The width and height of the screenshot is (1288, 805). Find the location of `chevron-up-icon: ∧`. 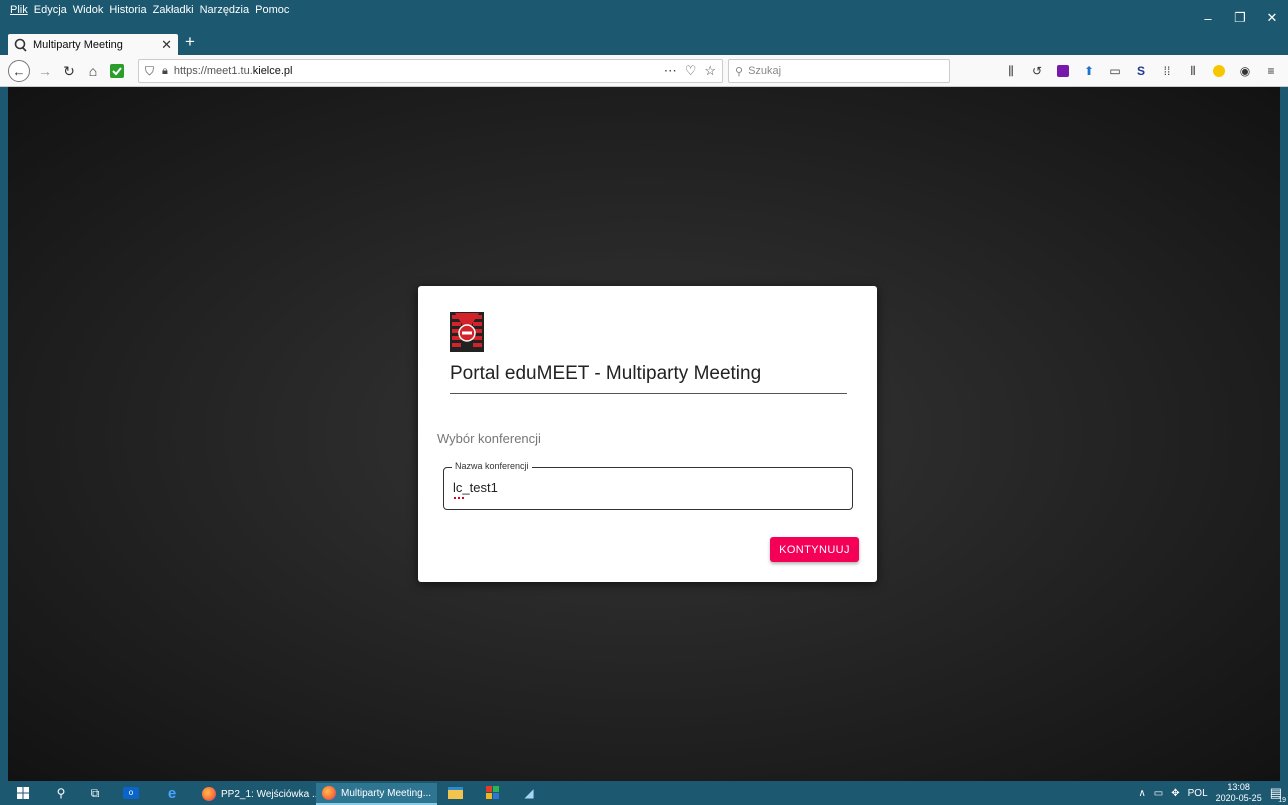

chevron-up-icon: ∧ is located at coordinates (1141, 793).